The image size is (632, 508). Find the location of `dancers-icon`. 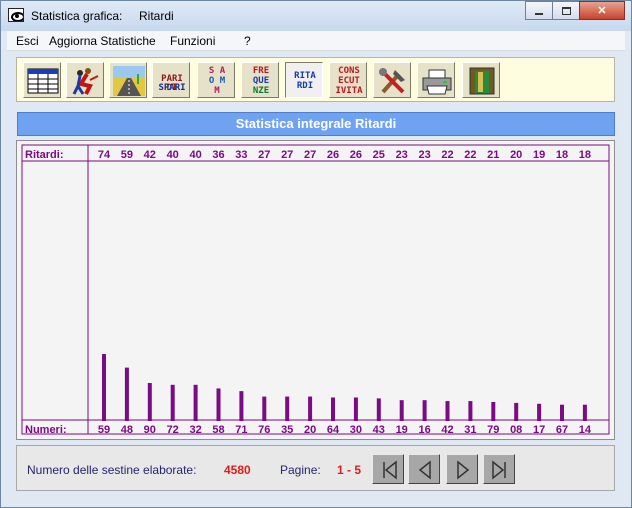

dancers-icon is located at coordinates (85, 81).